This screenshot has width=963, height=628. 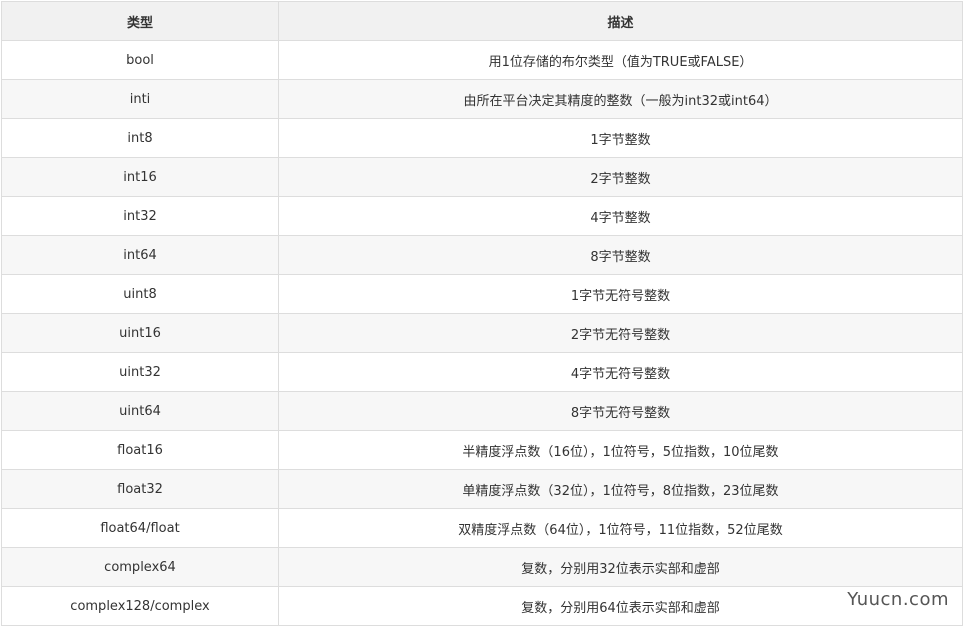 I want to click on table-row: uint16 2字节无符号整数, so click(x=482, y=333).